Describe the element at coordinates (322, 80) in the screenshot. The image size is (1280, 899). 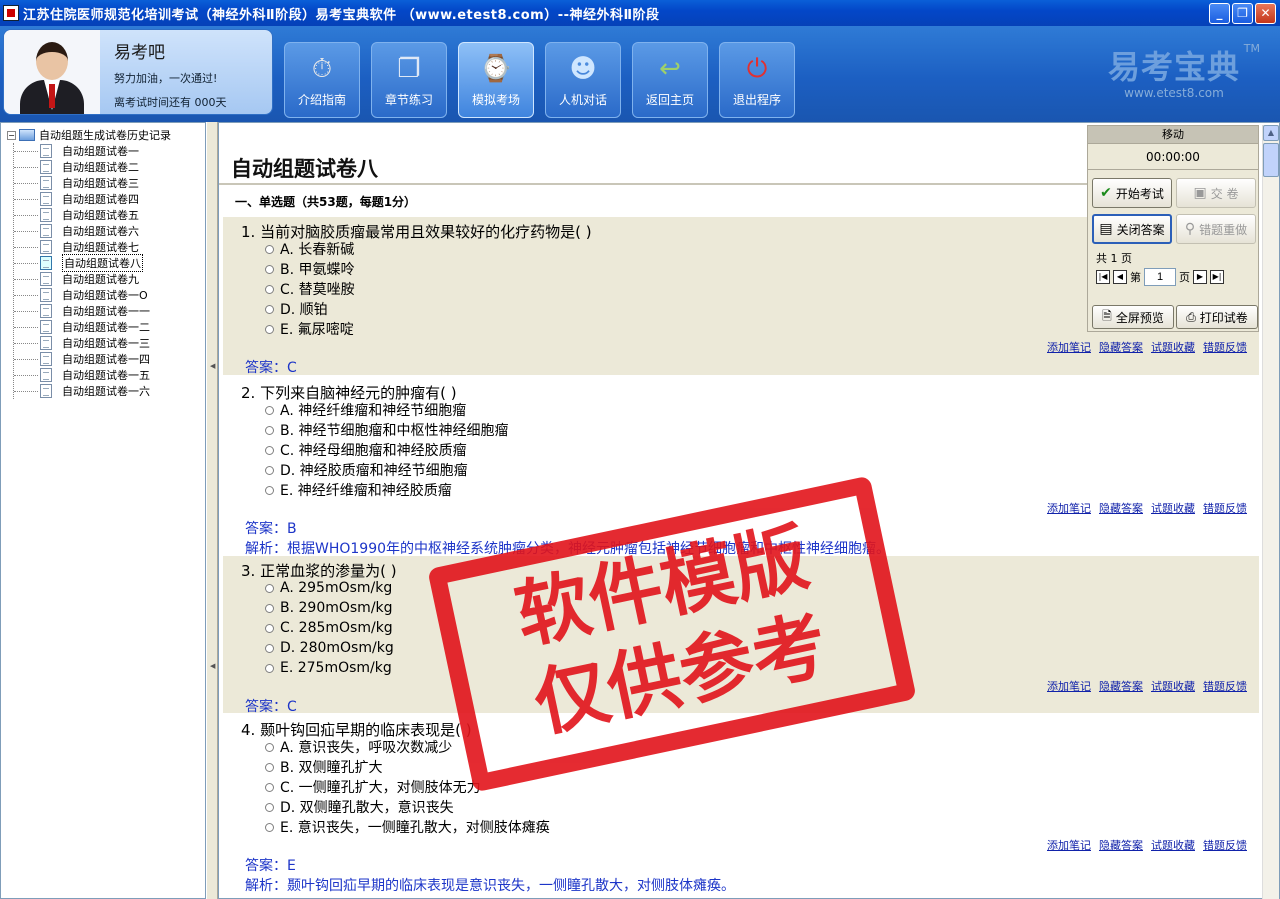
I see `toolbar-button-1: ⏱ 介绍指南` at that location.